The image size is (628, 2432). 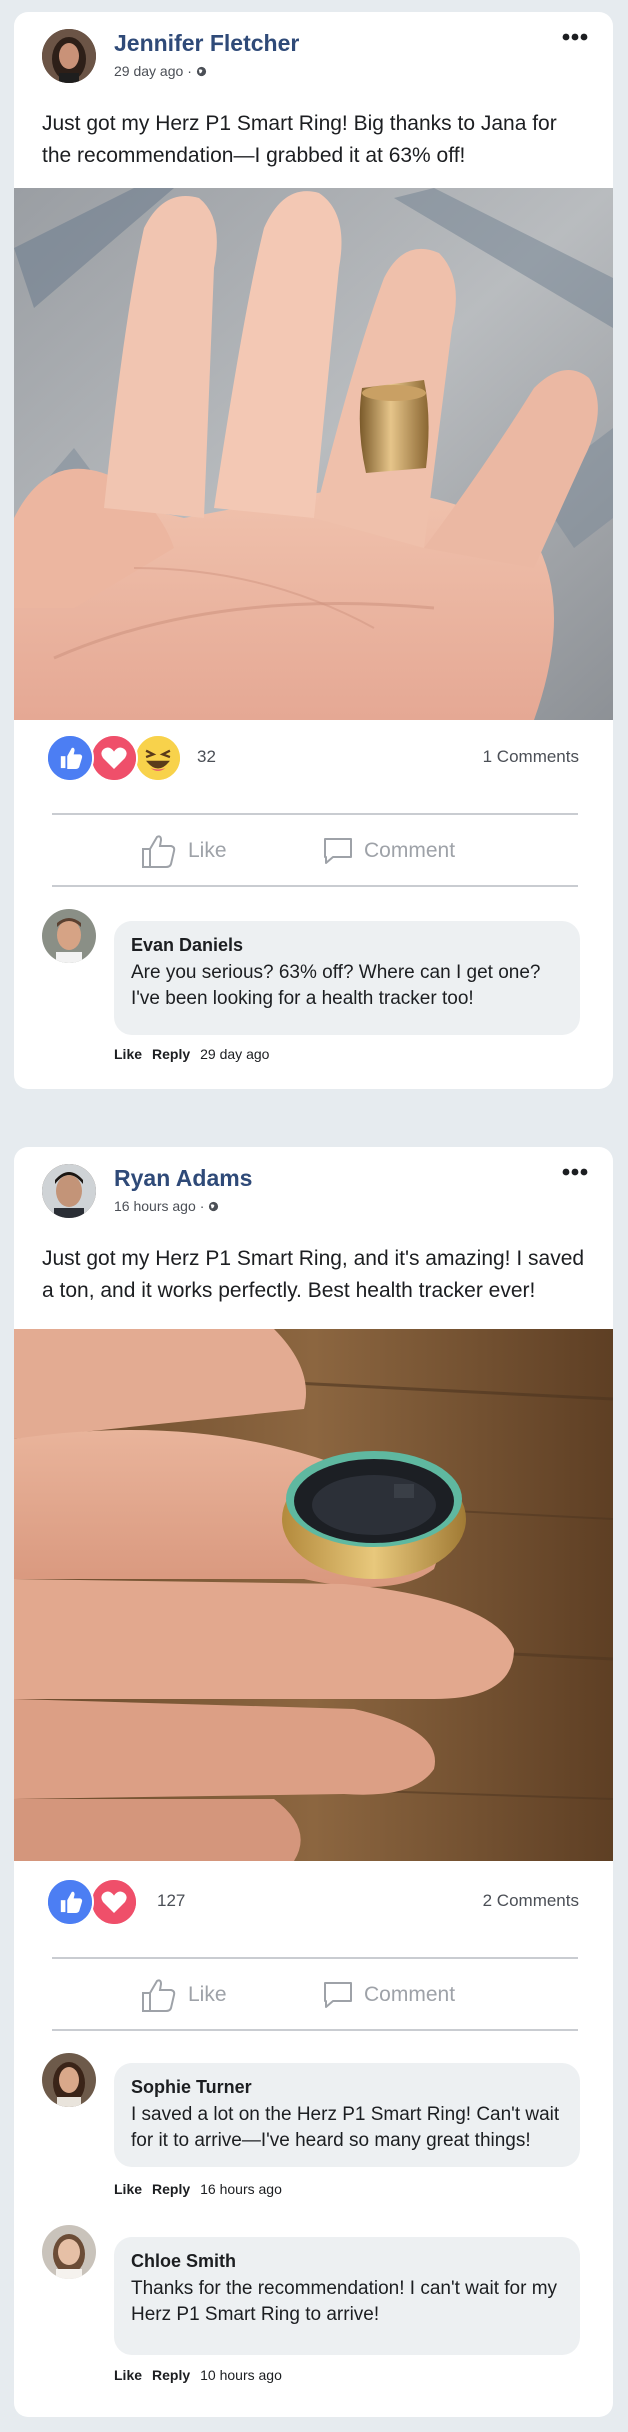 I want to click on reactions-row: 32 1 Comments, so click(x=313, y=758).